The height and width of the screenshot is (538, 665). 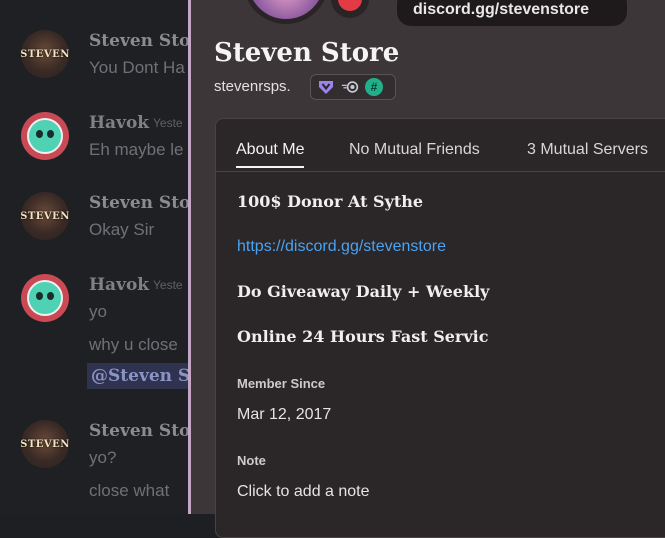 What do you see at coordinates (326, 87) in the screenshot?
I see `hypesquad-icon` at bounding box center [326, 87].